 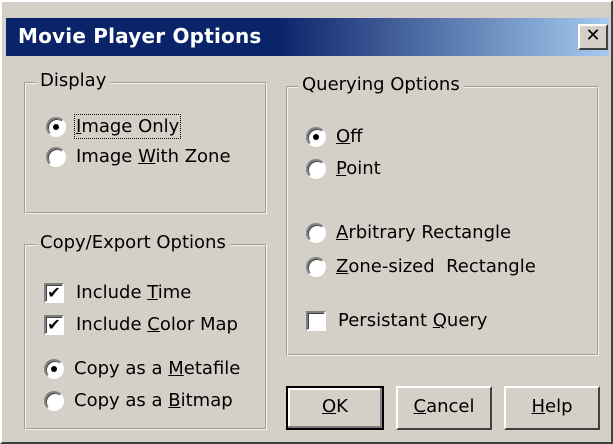 I want to click on help-label: Help, so click(x=552, y=406).